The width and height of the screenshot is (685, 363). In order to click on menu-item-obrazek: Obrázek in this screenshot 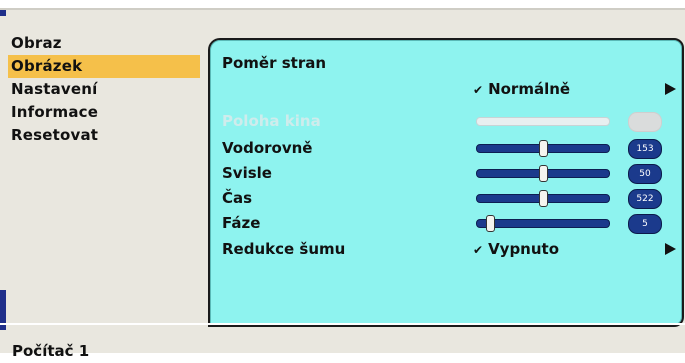, I will do `click(104, 66)`.